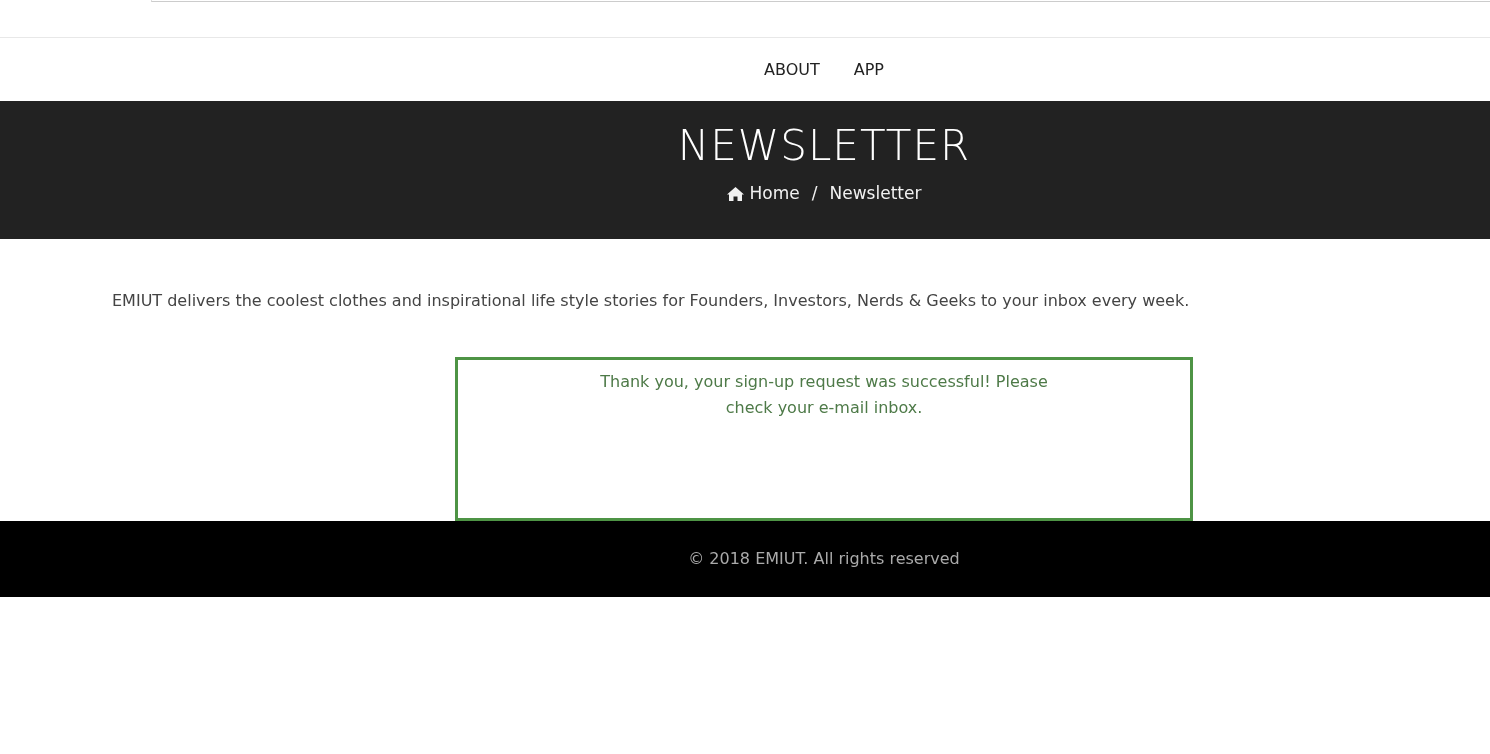 The image size is (1490, 754). I want to click on success-message: Thank you, your sign-up request was successful! Please check your e-mail inbox., so click(824, 395).